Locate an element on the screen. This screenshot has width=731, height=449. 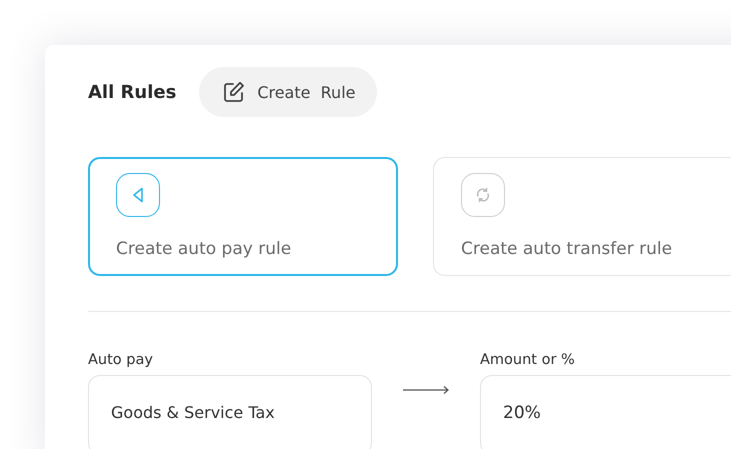
page-title: All Rules is located at coordinates (132, 92).